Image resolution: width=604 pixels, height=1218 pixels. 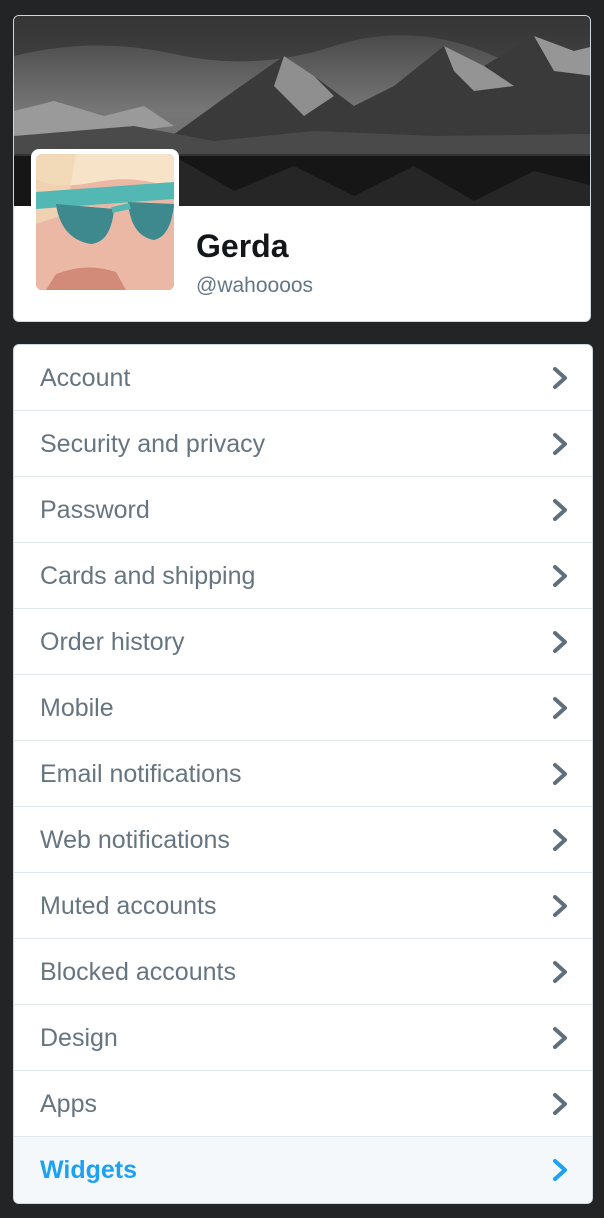 I want to click on display-name: Gerda, so click(x=242, y=246).